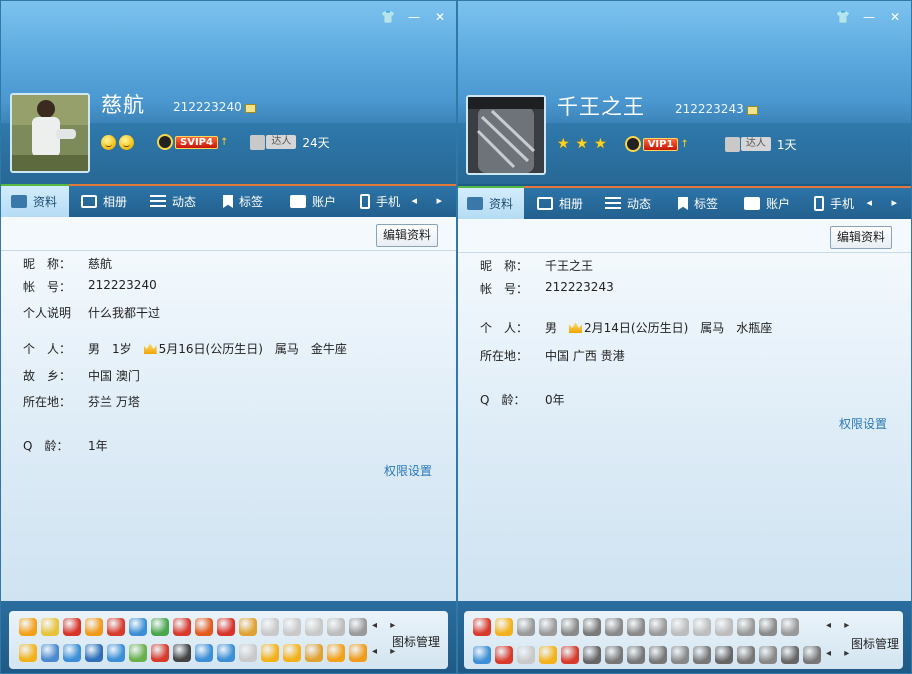  What do you see at coordinates (108, 142) in the screenshot?
I see `smiley-icon` at bounding box center [108, 142].